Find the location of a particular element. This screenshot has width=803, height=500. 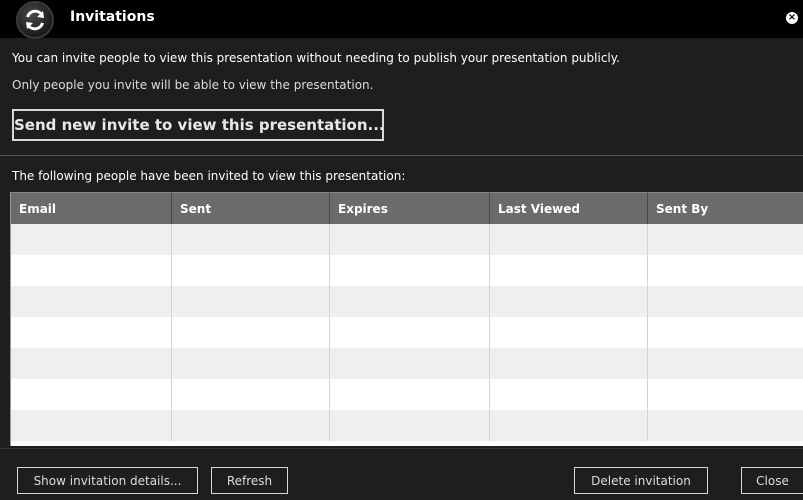

title-bar: Invitations × is located at coordinates (401, 19).